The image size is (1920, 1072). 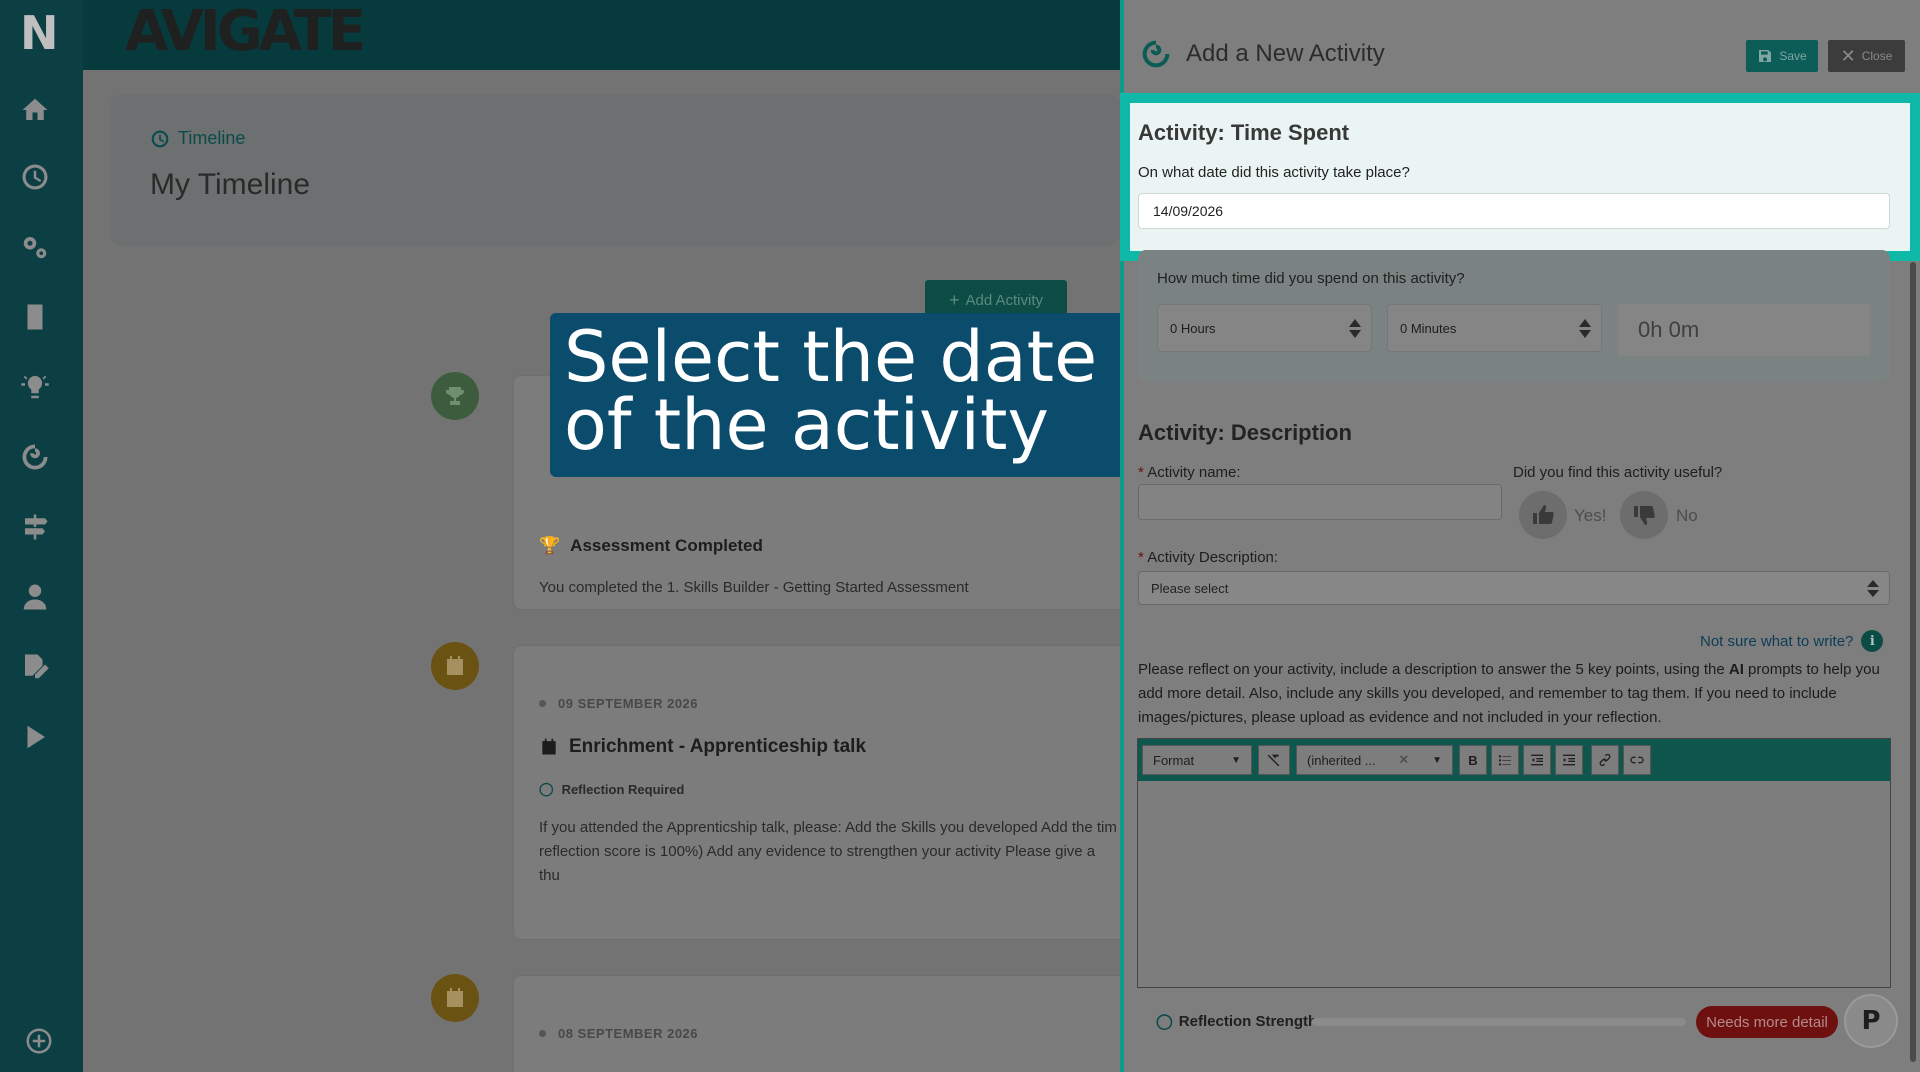 What do you see at coordinates (1765, 56) in the screenshot?
I see `save-icon` at bounding box center [1765, 56].